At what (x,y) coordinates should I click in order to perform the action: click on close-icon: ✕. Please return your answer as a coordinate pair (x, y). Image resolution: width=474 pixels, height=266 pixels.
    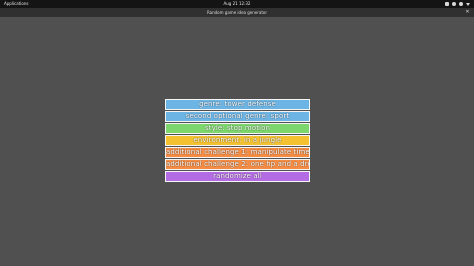
    Looking at the image, I should click on (467, 12).